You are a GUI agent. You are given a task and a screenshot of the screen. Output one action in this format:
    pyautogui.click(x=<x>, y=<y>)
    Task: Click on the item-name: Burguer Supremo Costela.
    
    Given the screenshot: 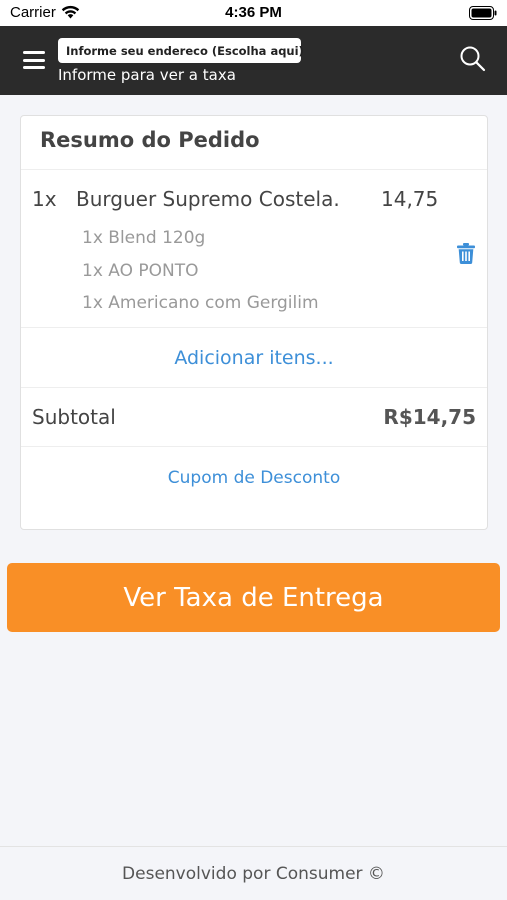 What is the action you would take?
    pyautogui.click(x=208, y=199)
    